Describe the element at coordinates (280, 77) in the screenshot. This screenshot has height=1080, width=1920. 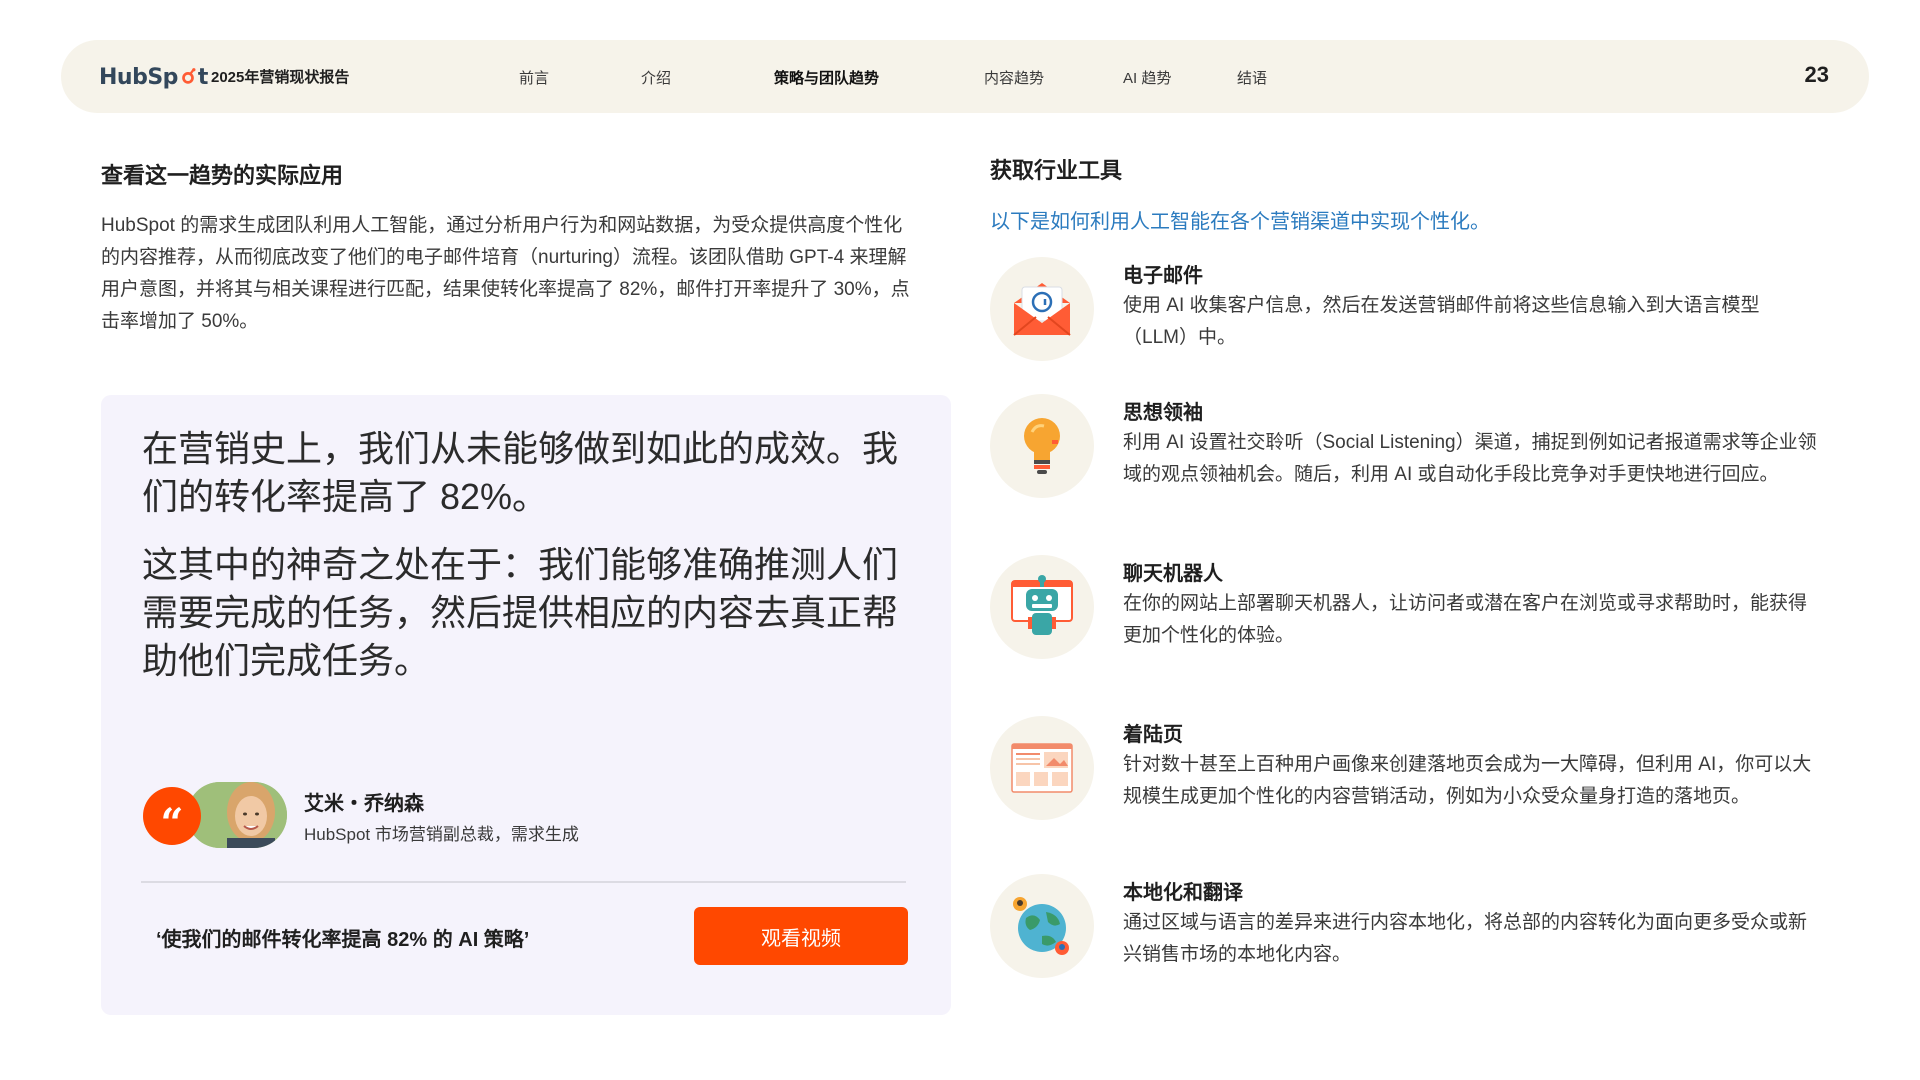
I see `report-title: 2025年营销现状报告` at that location.